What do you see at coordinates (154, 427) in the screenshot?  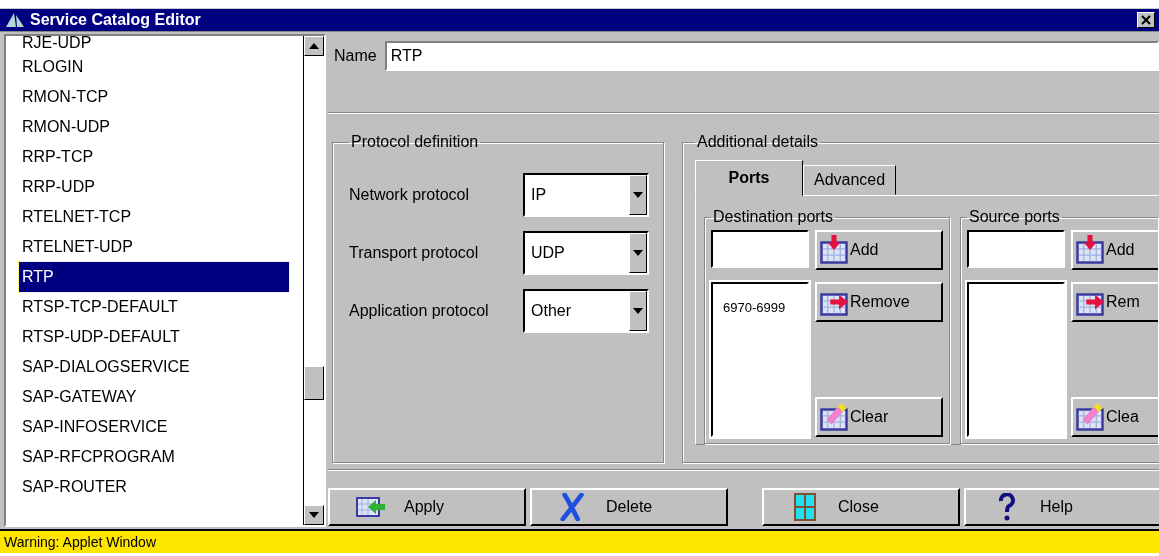 I see `list-item: SAP-INFOSERVICE` at bounding box center [154, 427].